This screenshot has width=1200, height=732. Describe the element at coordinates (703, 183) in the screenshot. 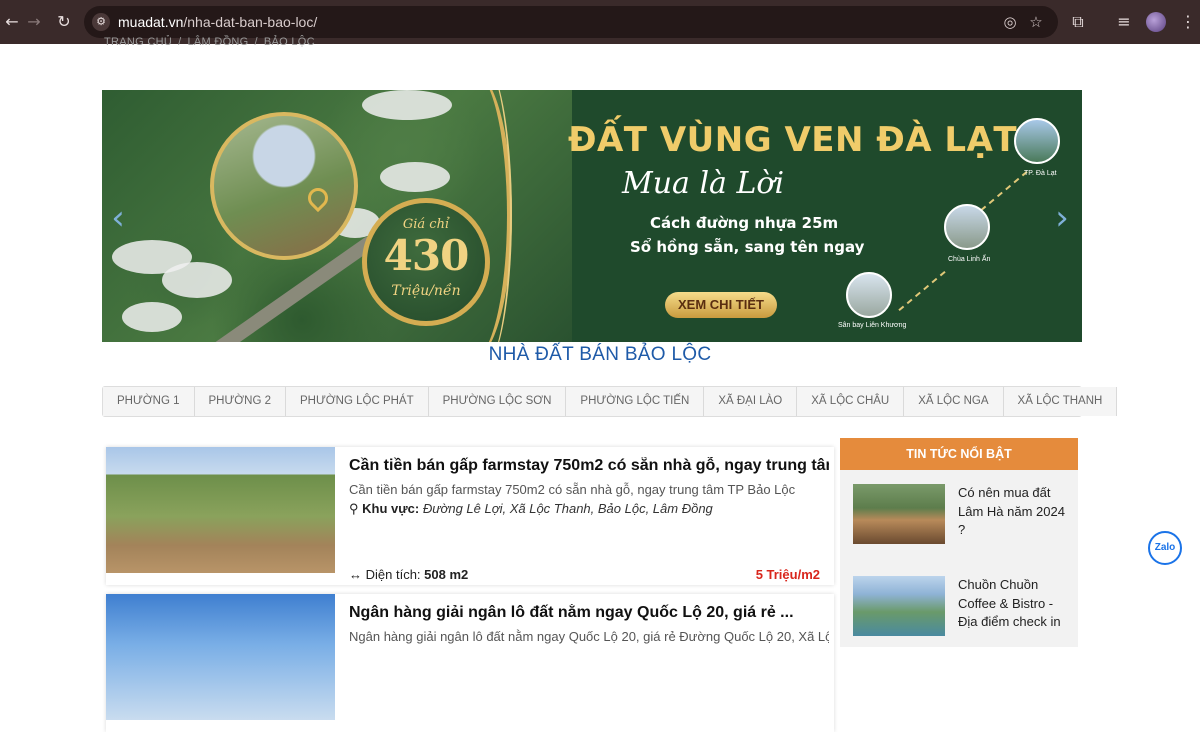

I see `banner-slogan: Mua là Lời` at that location.